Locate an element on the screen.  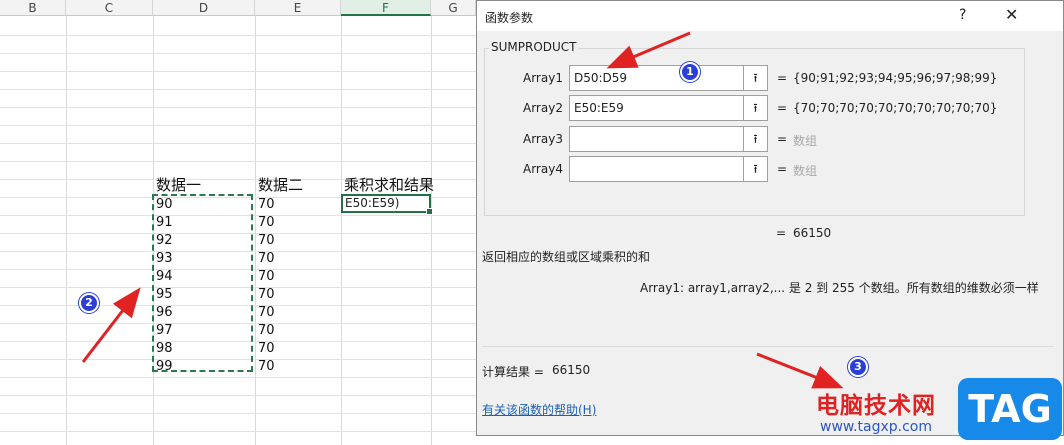
step-badge-3: 3 is located at coordinates (858, 367).